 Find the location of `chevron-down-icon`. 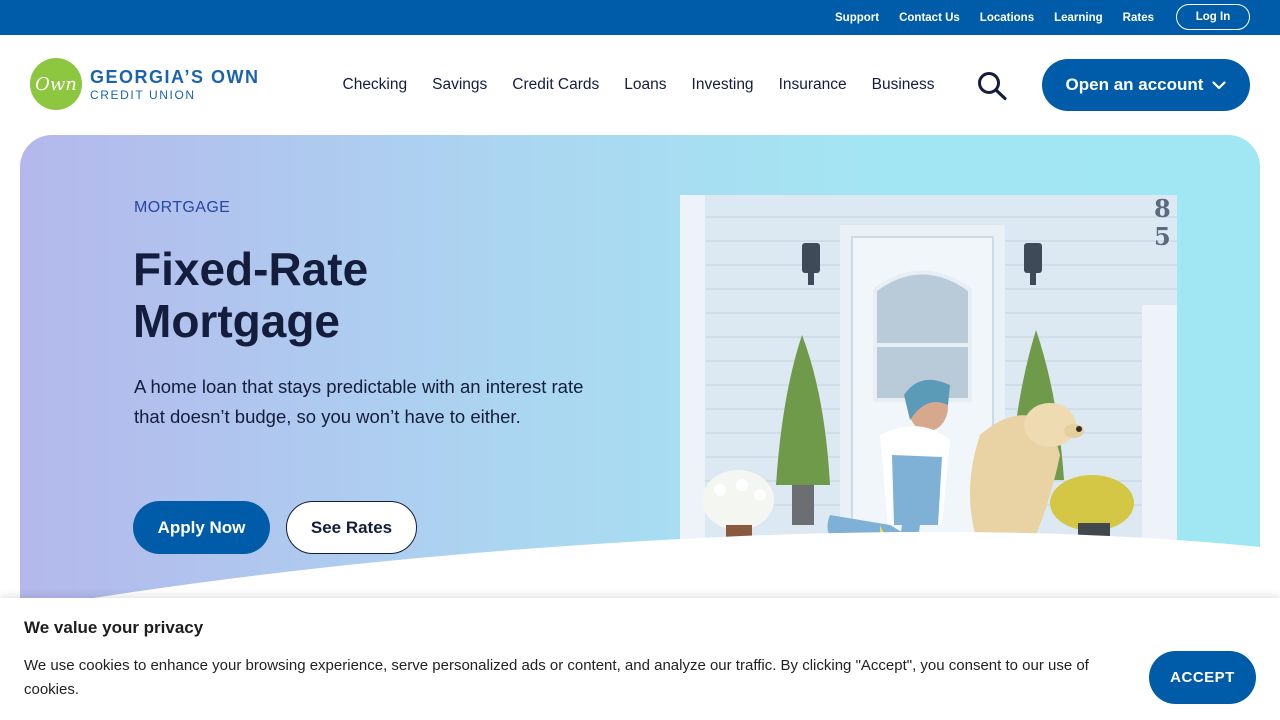

chevron-down-icon is located at coordinates (1219, 84).